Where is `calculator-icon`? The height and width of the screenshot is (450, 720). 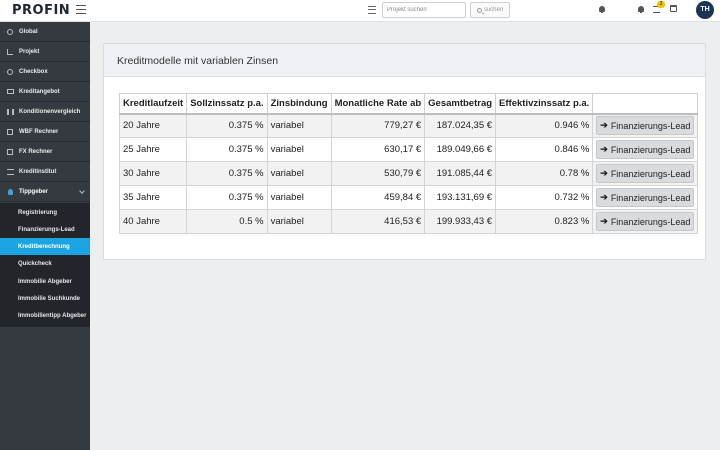 calculator-icon is located at coordinates (10, 131).